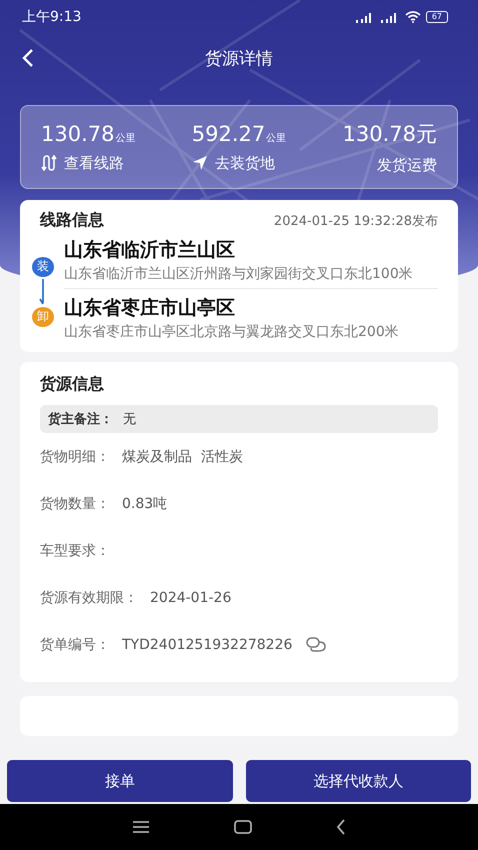 This screenshot has width=478, height=850. I want to click on navigate-link: 去装货地, so click(239, 163).